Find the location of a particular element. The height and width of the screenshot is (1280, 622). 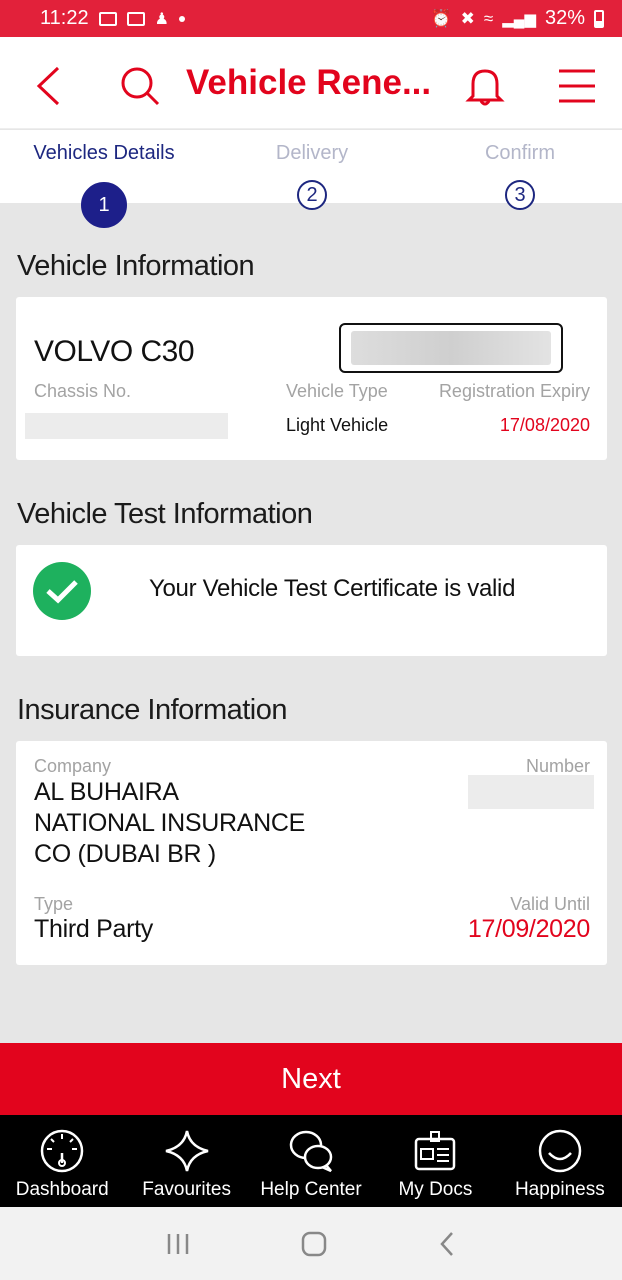

nav-happiness: Happiness is located at coordinates (560, 1161).